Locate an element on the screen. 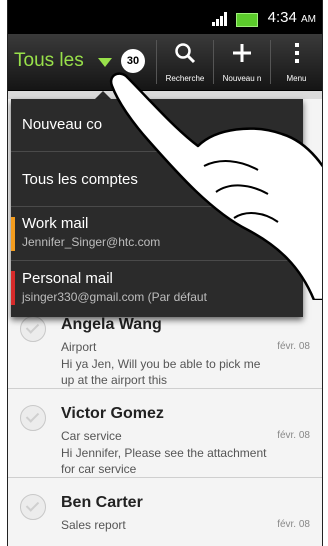  search-button: Recherche is located at coordinates (185, 62).